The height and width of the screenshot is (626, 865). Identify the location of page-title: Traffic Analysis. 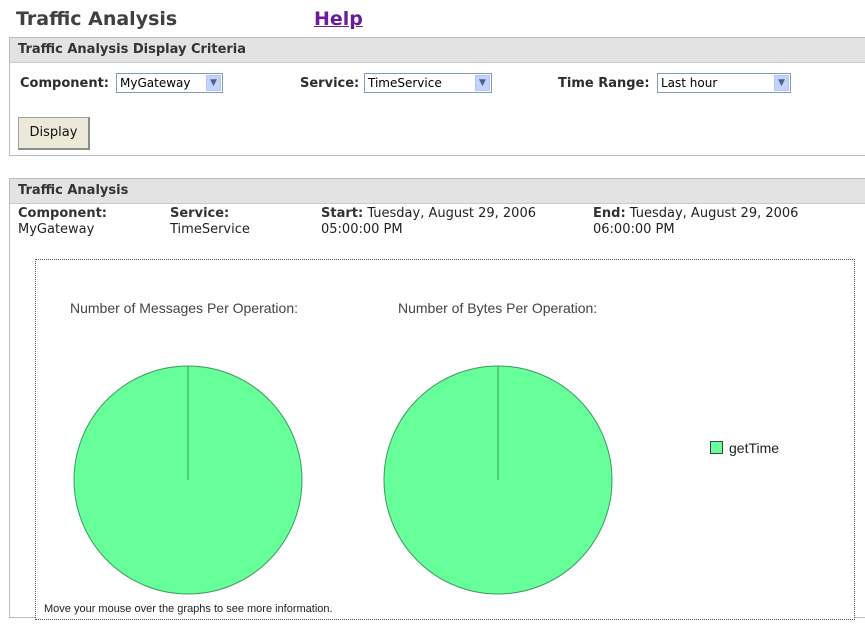
(97, 19).